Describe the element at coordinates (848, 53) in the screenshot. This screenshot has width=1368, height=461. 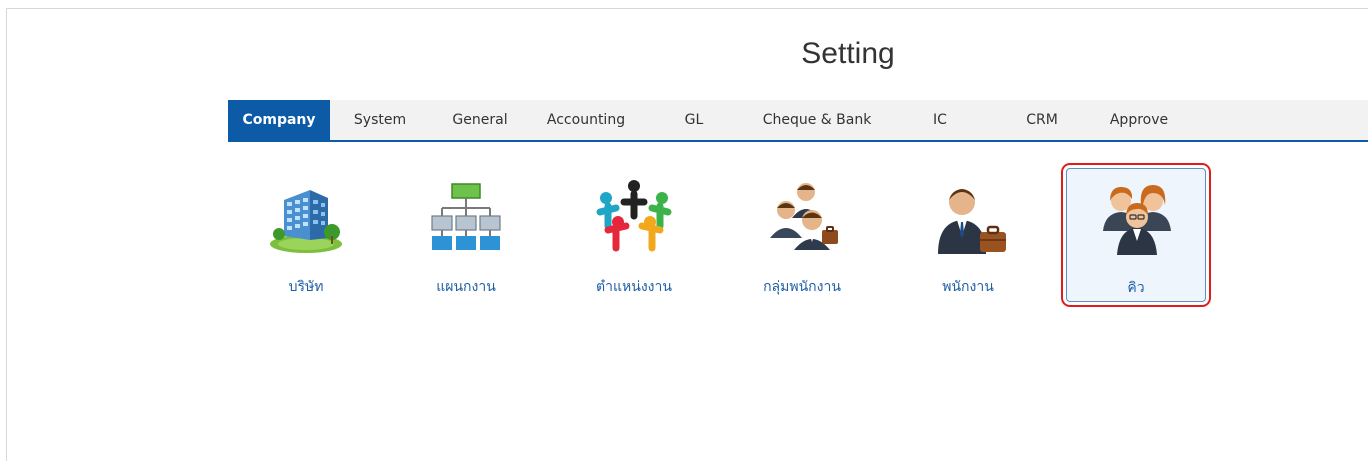
I see `page-title: Setting` at that location.